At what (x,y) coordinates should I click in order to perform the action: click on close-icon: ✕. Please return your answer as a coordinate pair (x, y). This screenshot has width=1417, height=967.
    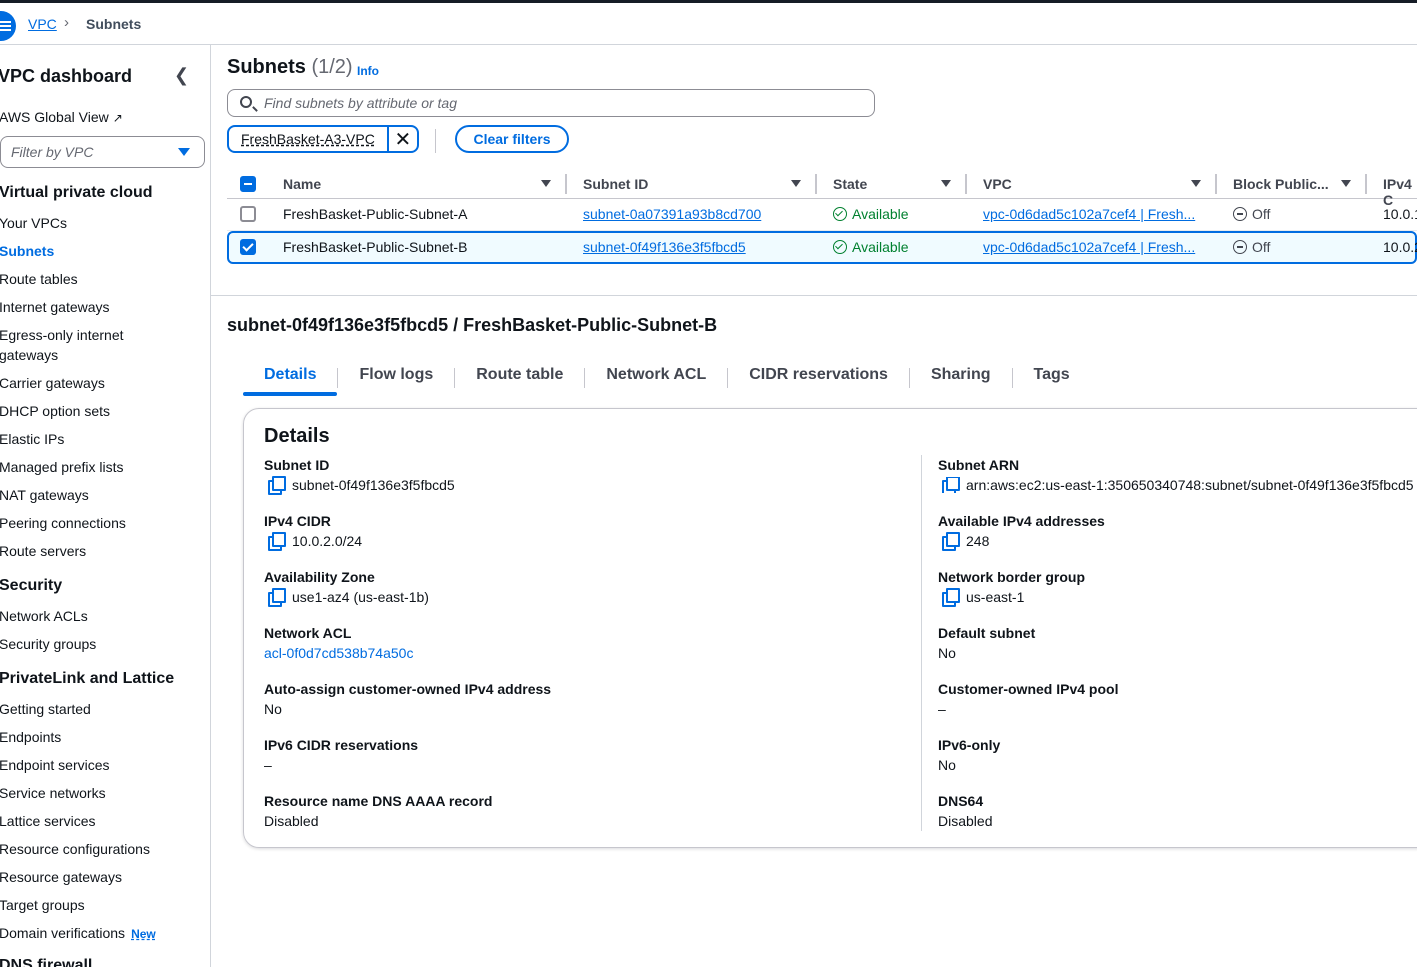
    Looking at the image, I should click on (401, 139).